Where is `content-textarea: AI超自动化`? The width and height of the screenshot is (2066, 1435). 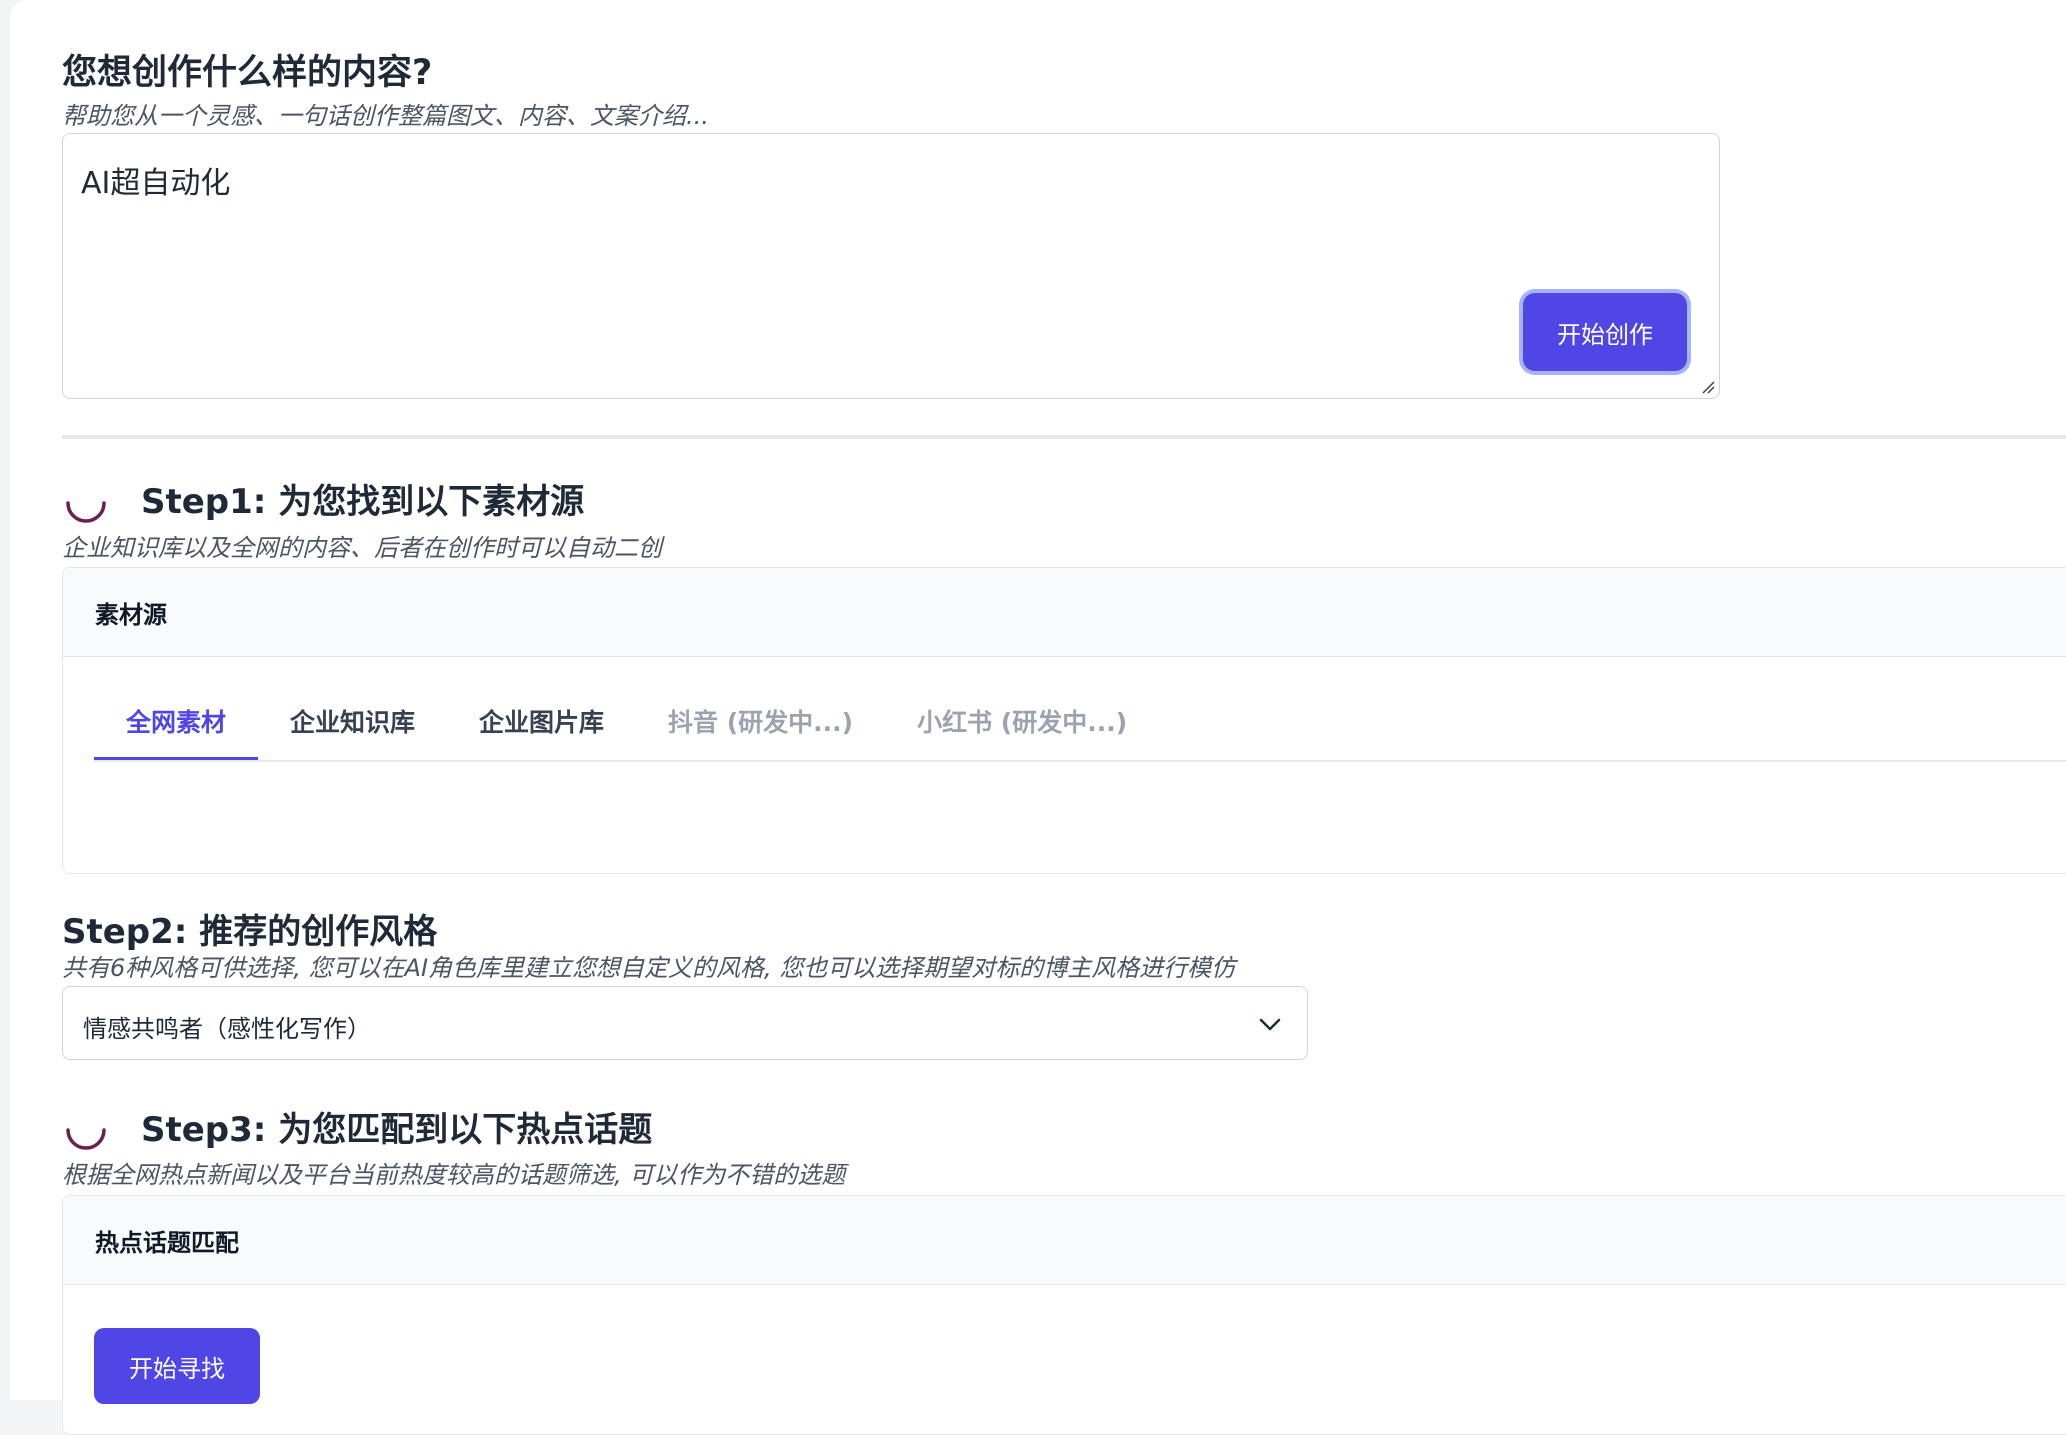 content-textarea: AI超自动化 is located at coordinates (891, 266).